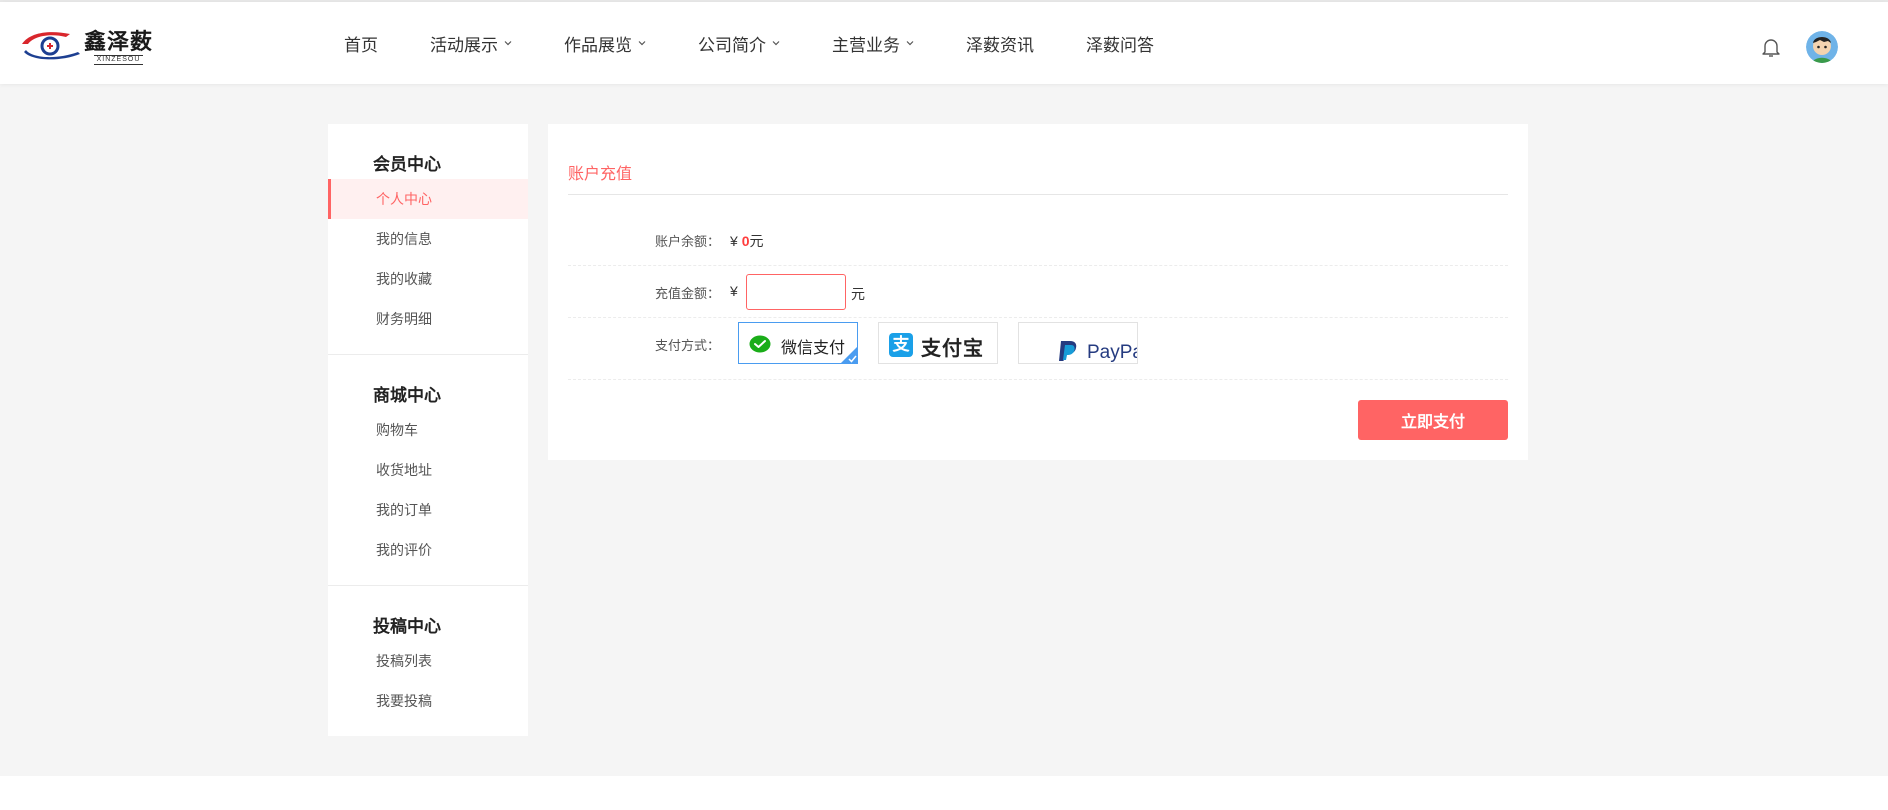 This screenshot has width=1888, height=810. I want to click on nav-item-activities: 活动展示, so click(471, 43).